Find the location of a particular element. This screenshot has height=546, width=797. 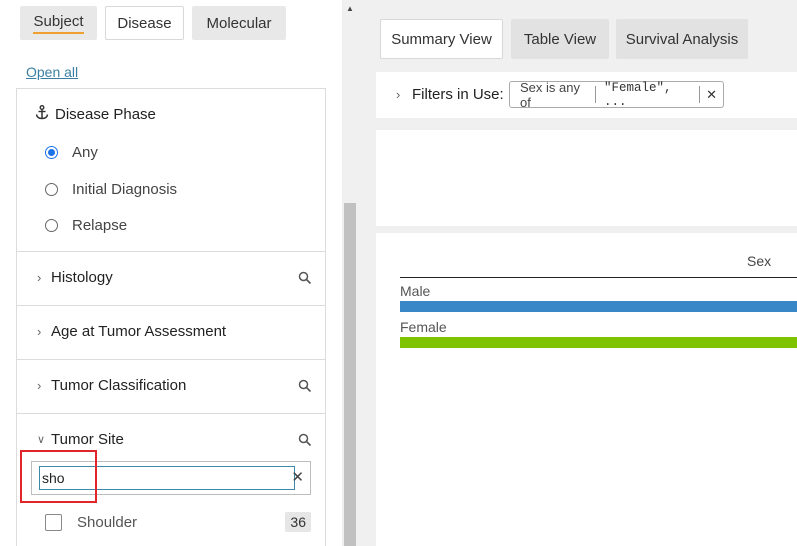

tumor-site-search-box: ✕ is located at coordinates (171, 478).